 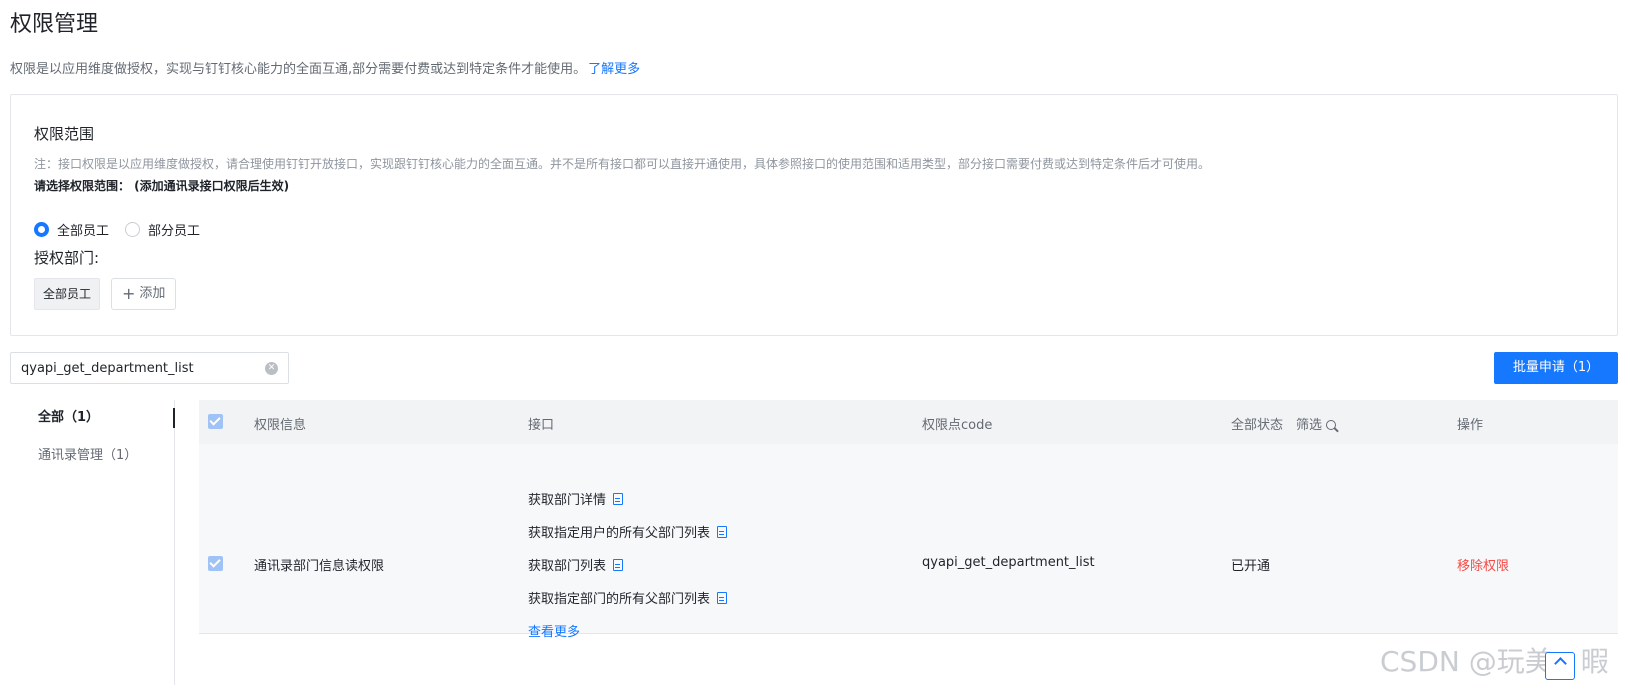 What do you see at coordinates (614, 69) in the screenshot?
I see `learn-more-link: 了解更多` at bounding box center [614, 69].